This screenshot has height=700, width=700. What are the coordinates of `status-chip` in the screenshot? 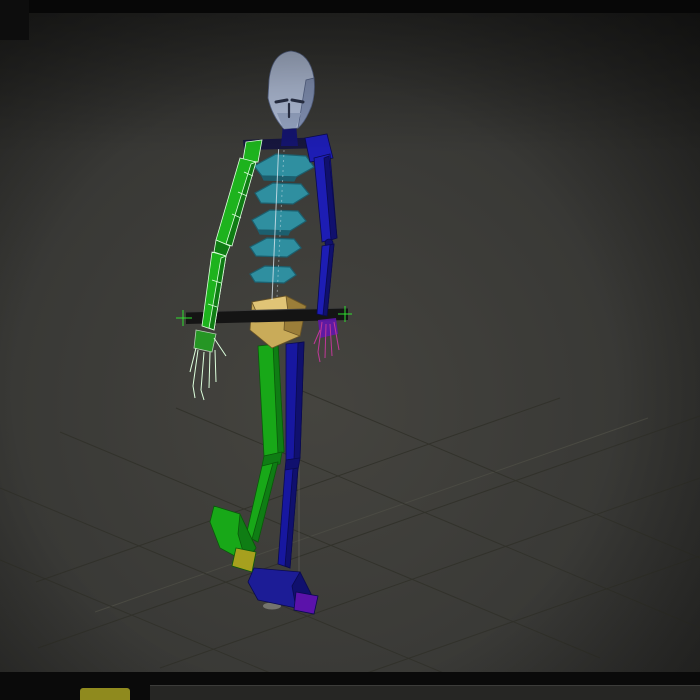 It's located at (105, 694).